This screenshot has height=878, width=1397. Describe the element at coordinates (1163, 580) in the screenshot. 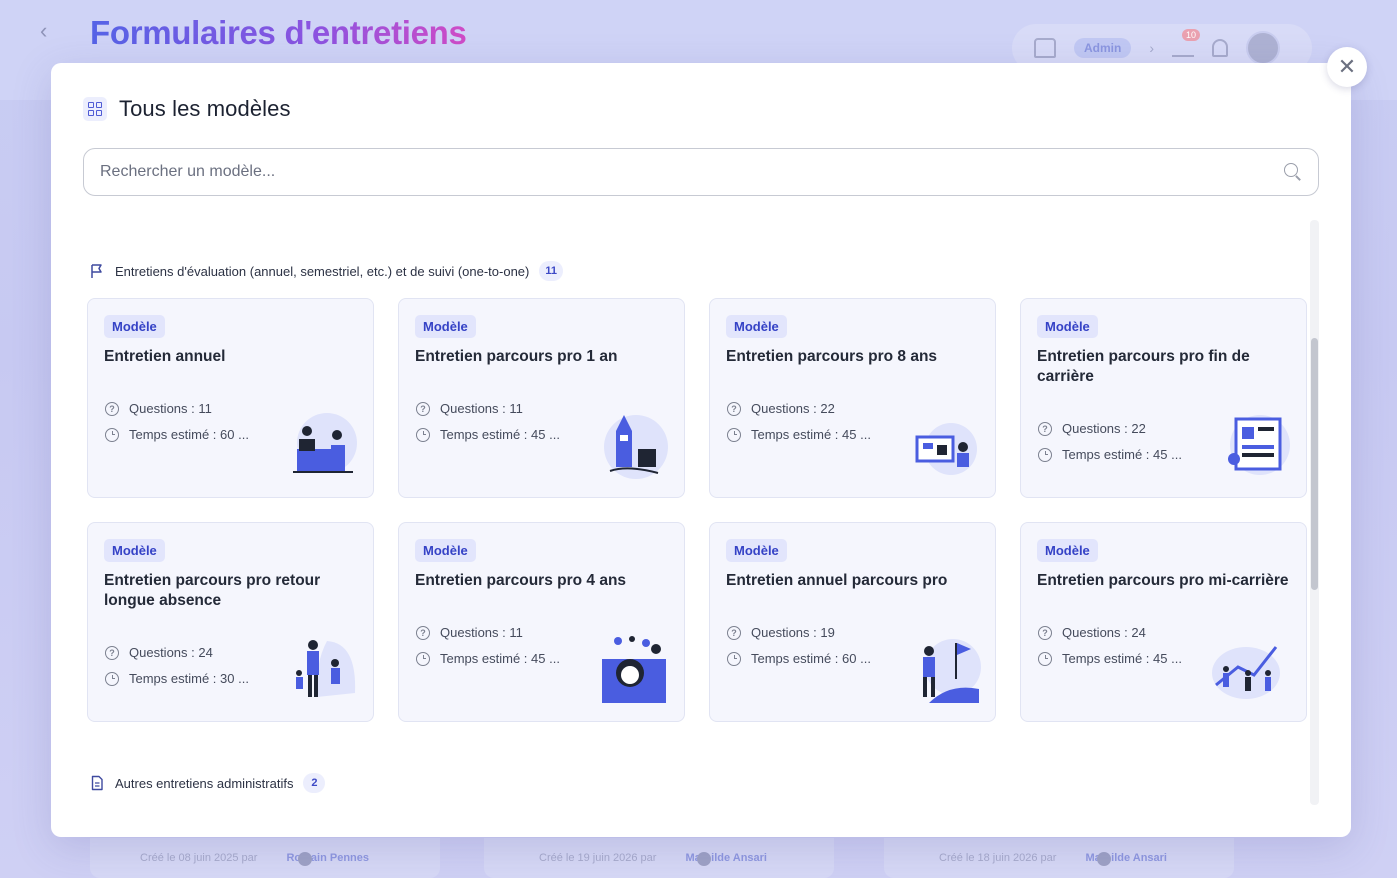

I see `template-title: Entretien parcours pro mi-carrière` at that location.